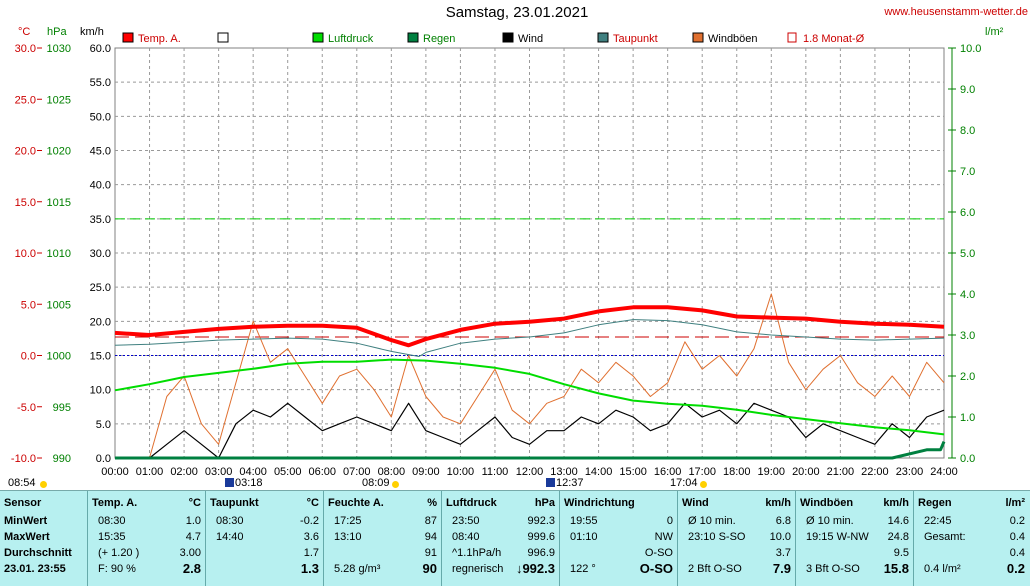 Image resolution: width=1034 pixels, height=587 pixels. I want to click on table-row: 08:30 -0.2, so click(264, 521).